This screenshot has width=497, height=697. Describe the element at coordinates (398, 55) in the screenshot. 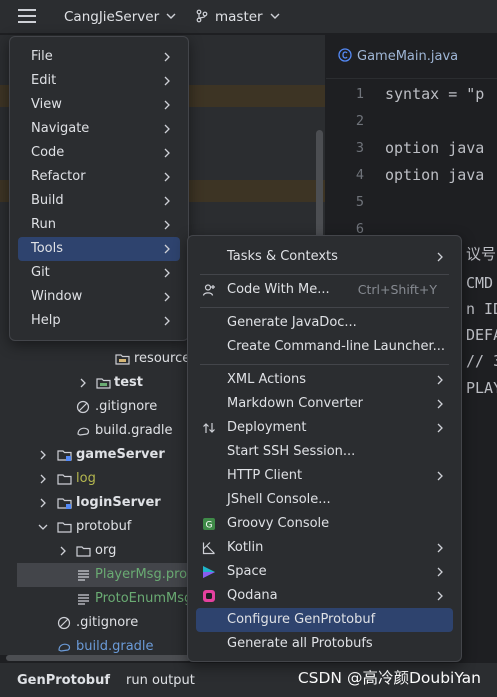

I see `tab-gamemain-java: GameMain.java` at that location.